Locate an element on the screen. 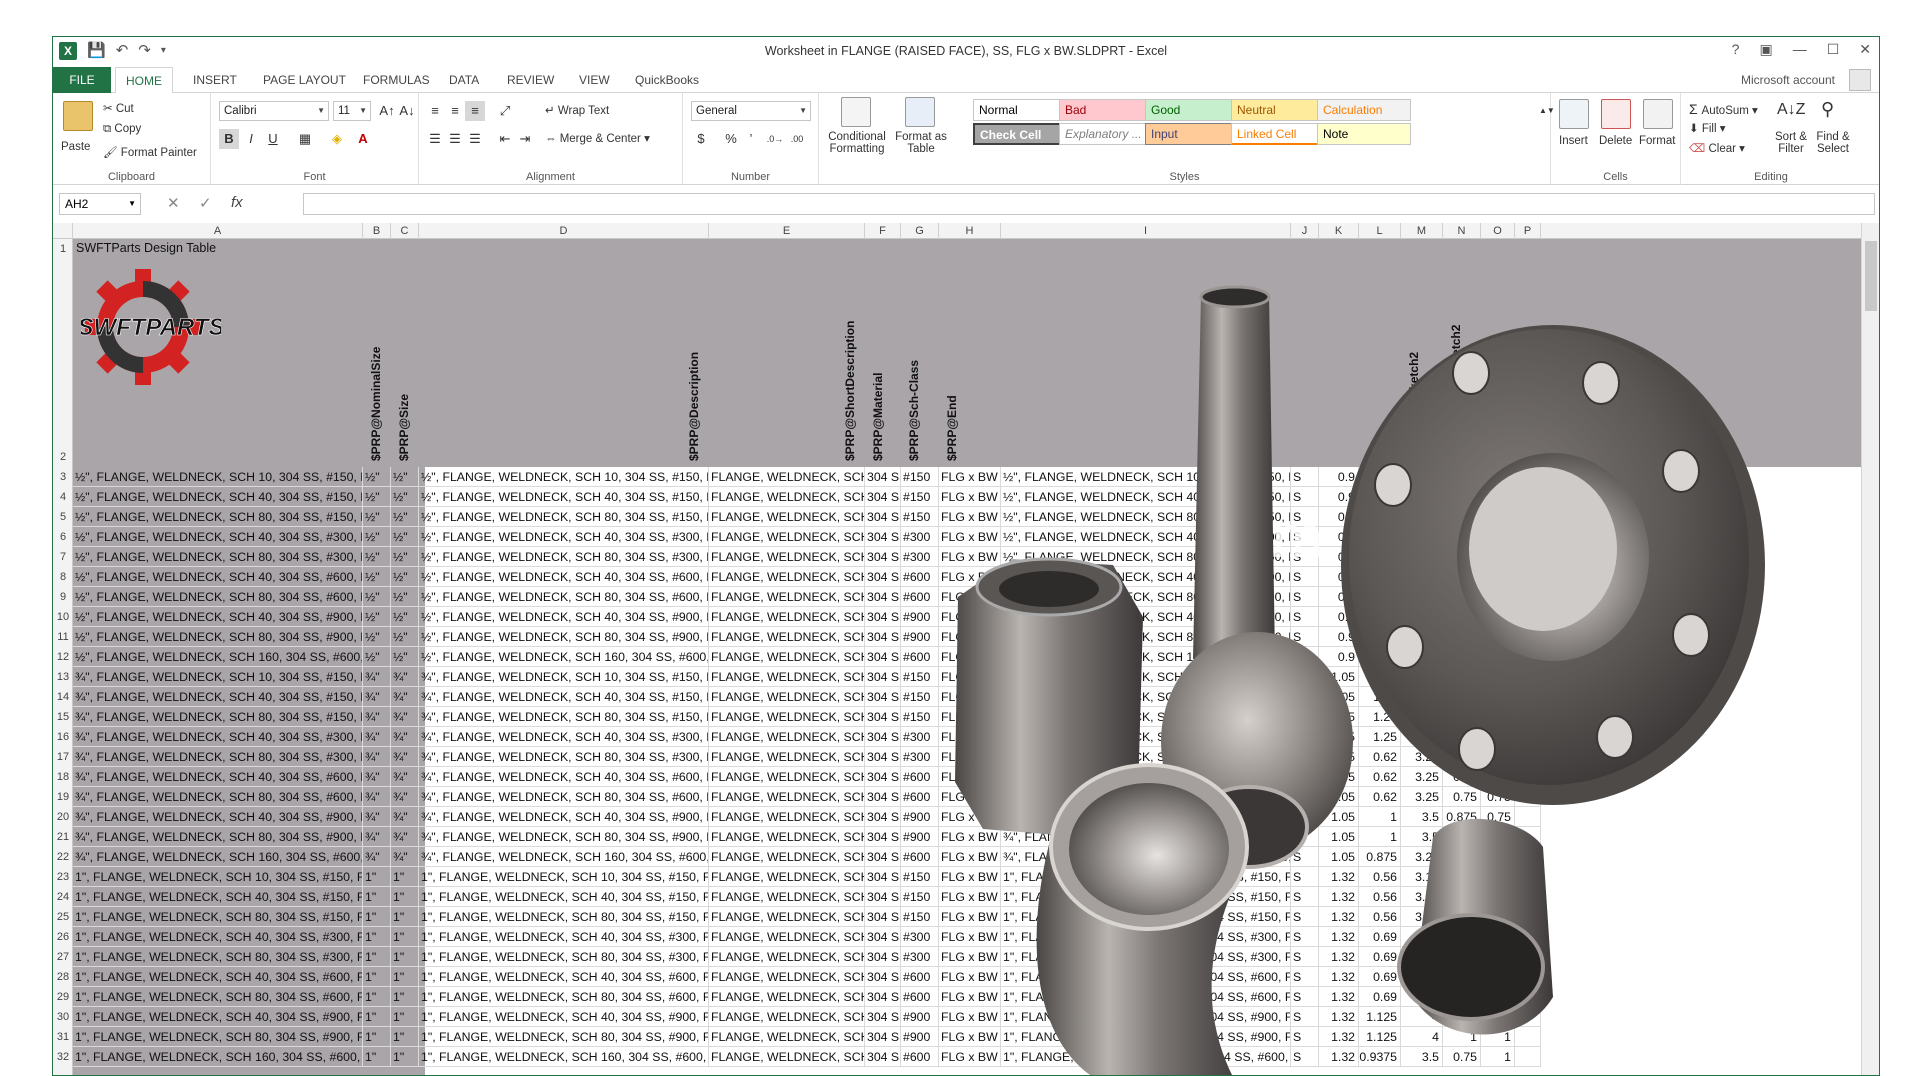 The width and height of the screenshot is (1916, 1076). tab-quickbooks: QuickBooks is located at coordinates (667, 80).